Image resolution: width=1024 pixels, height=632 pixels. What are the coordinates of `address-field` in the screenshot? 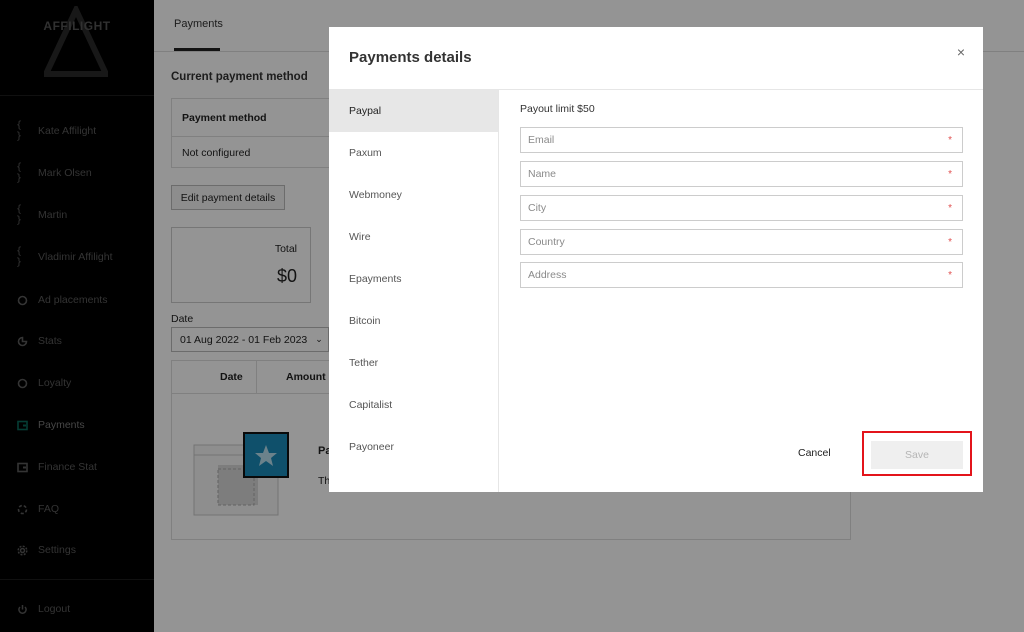 It's located at (745, 275).